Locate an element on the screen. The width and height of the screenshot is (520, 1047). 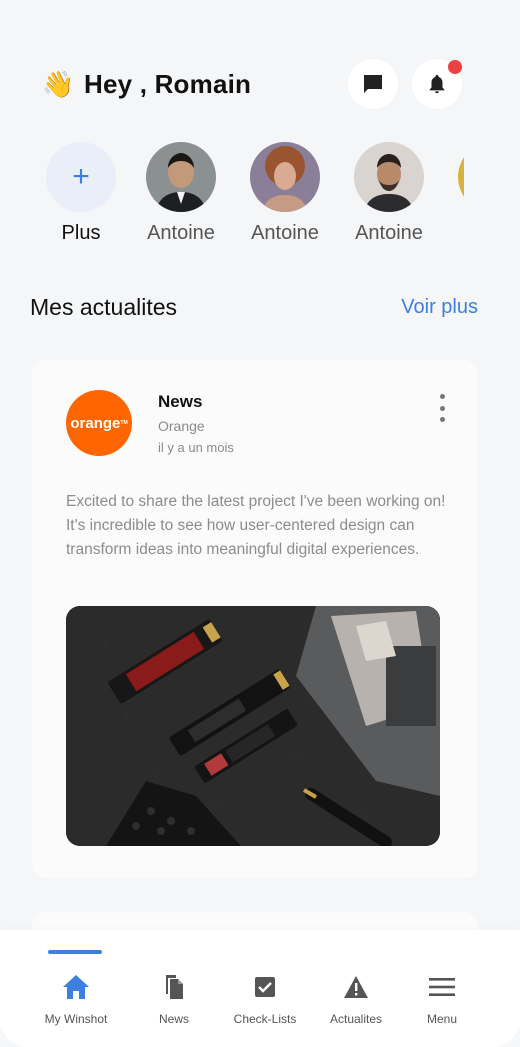
see-more-link: Voir plus is located at coordinates (439, 307).